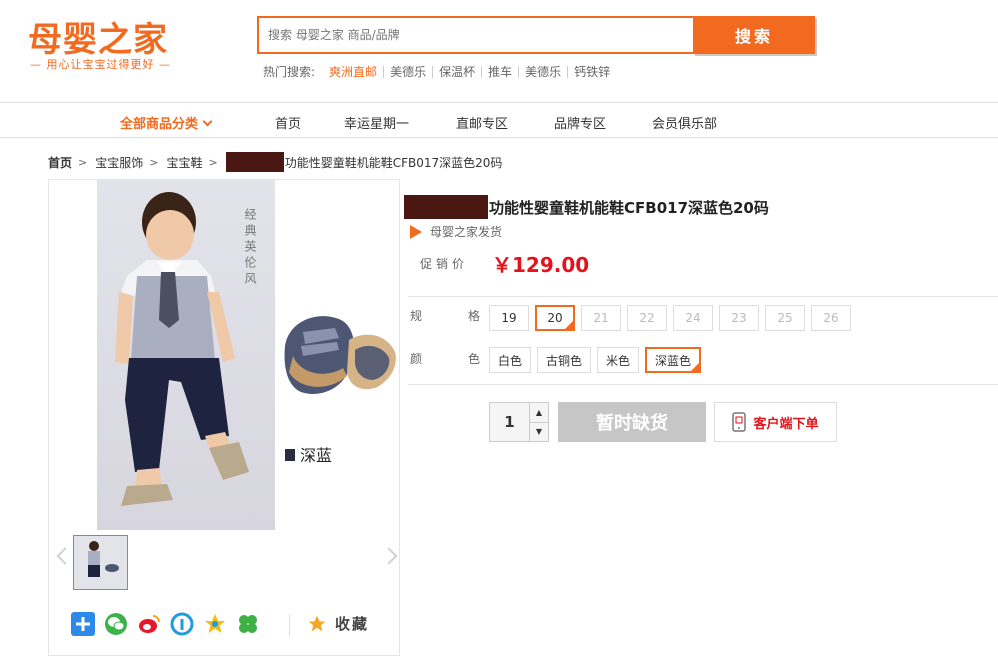 The height and width of the screenshot is (672, 998). What do you see at coordinates (499, 137) in the screenshot?
I see `nav-divider` at bounding box center [499, 137].